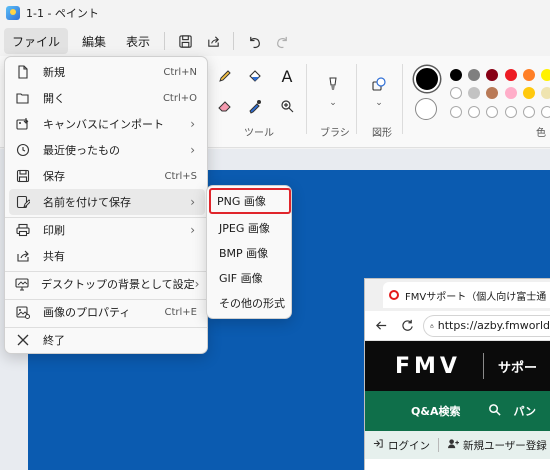  I want to click on text-icon: A, so click(287, 76).